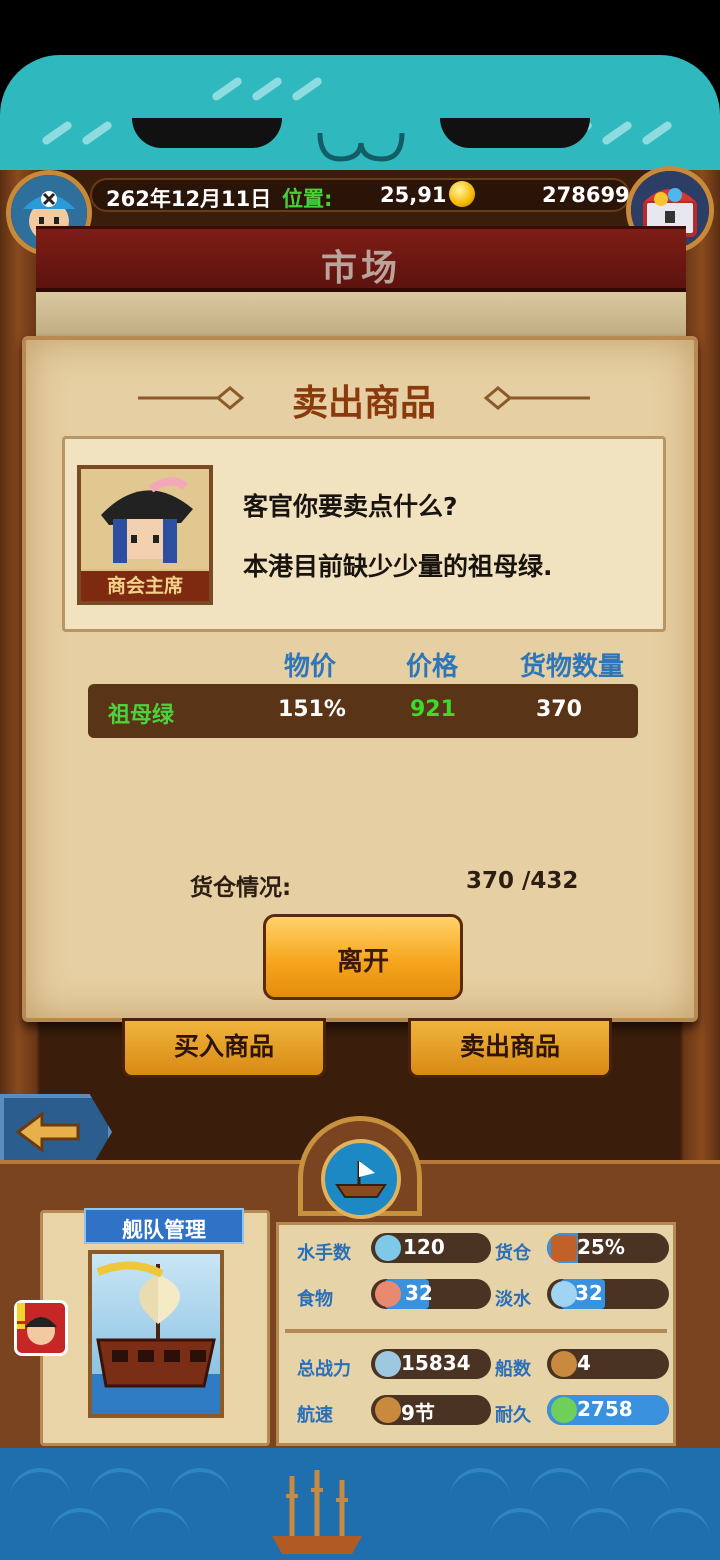  What do you see at coordinates (432, 667) in the screenshot?
I see `column-header-price: 价格` at bounding box center [432, 667].